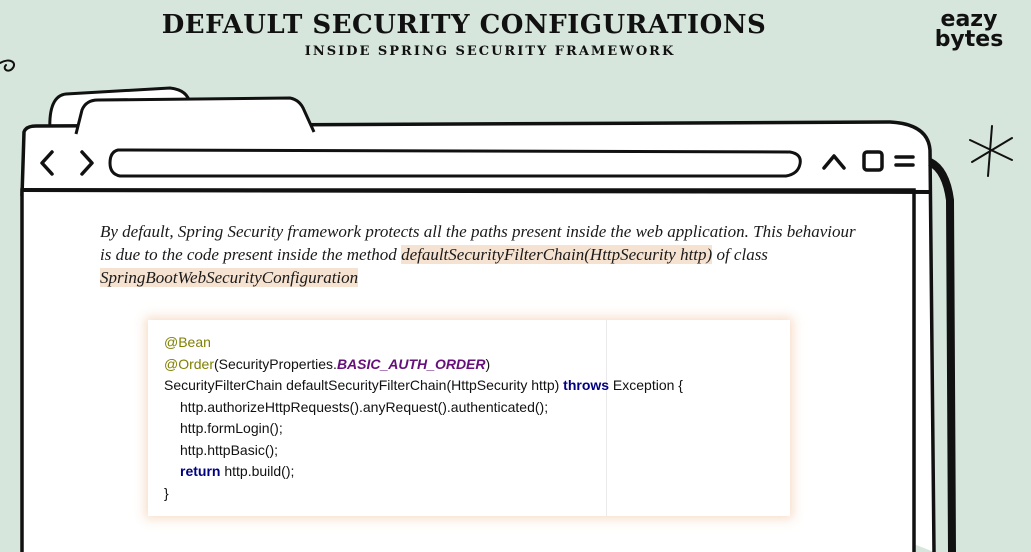 The image size is (1031, 552). Describe the element at coordinates (200, 471) in the screenshot. I see `keyword-return: return` at that location.